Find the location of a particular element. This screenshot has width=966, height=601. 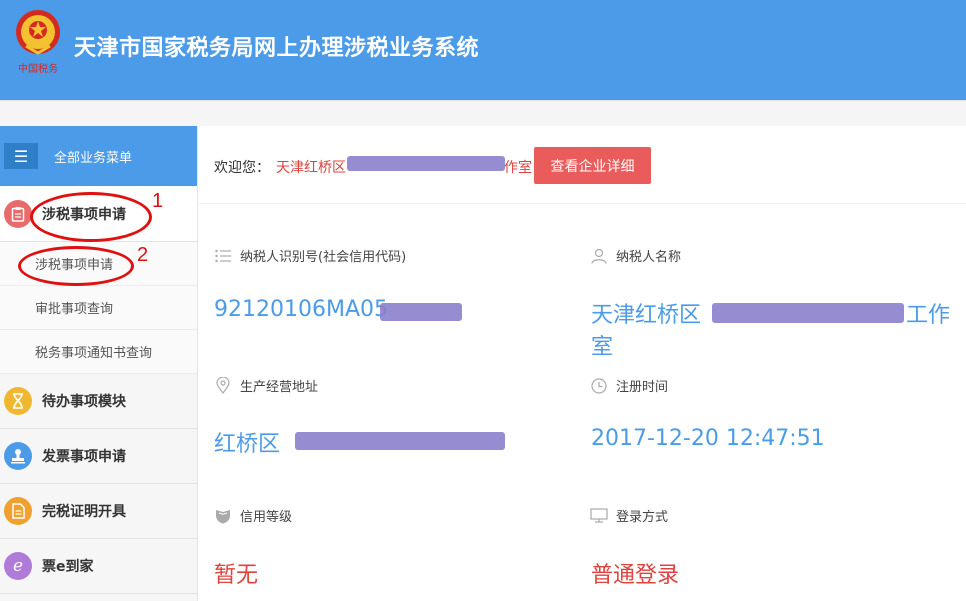

taxpayer-name-value-line1: 天津红桥区 is located at coordinates (646, 315).